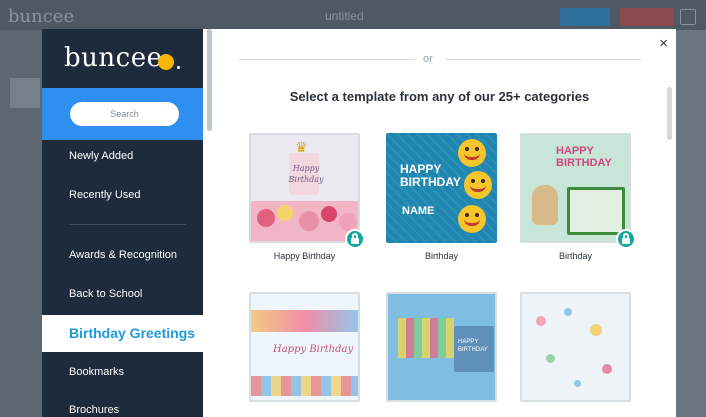  What do you see at coordinates (304, 321) in the screenshot?
I see `watercolor-band` at bounding box center [304, 321].